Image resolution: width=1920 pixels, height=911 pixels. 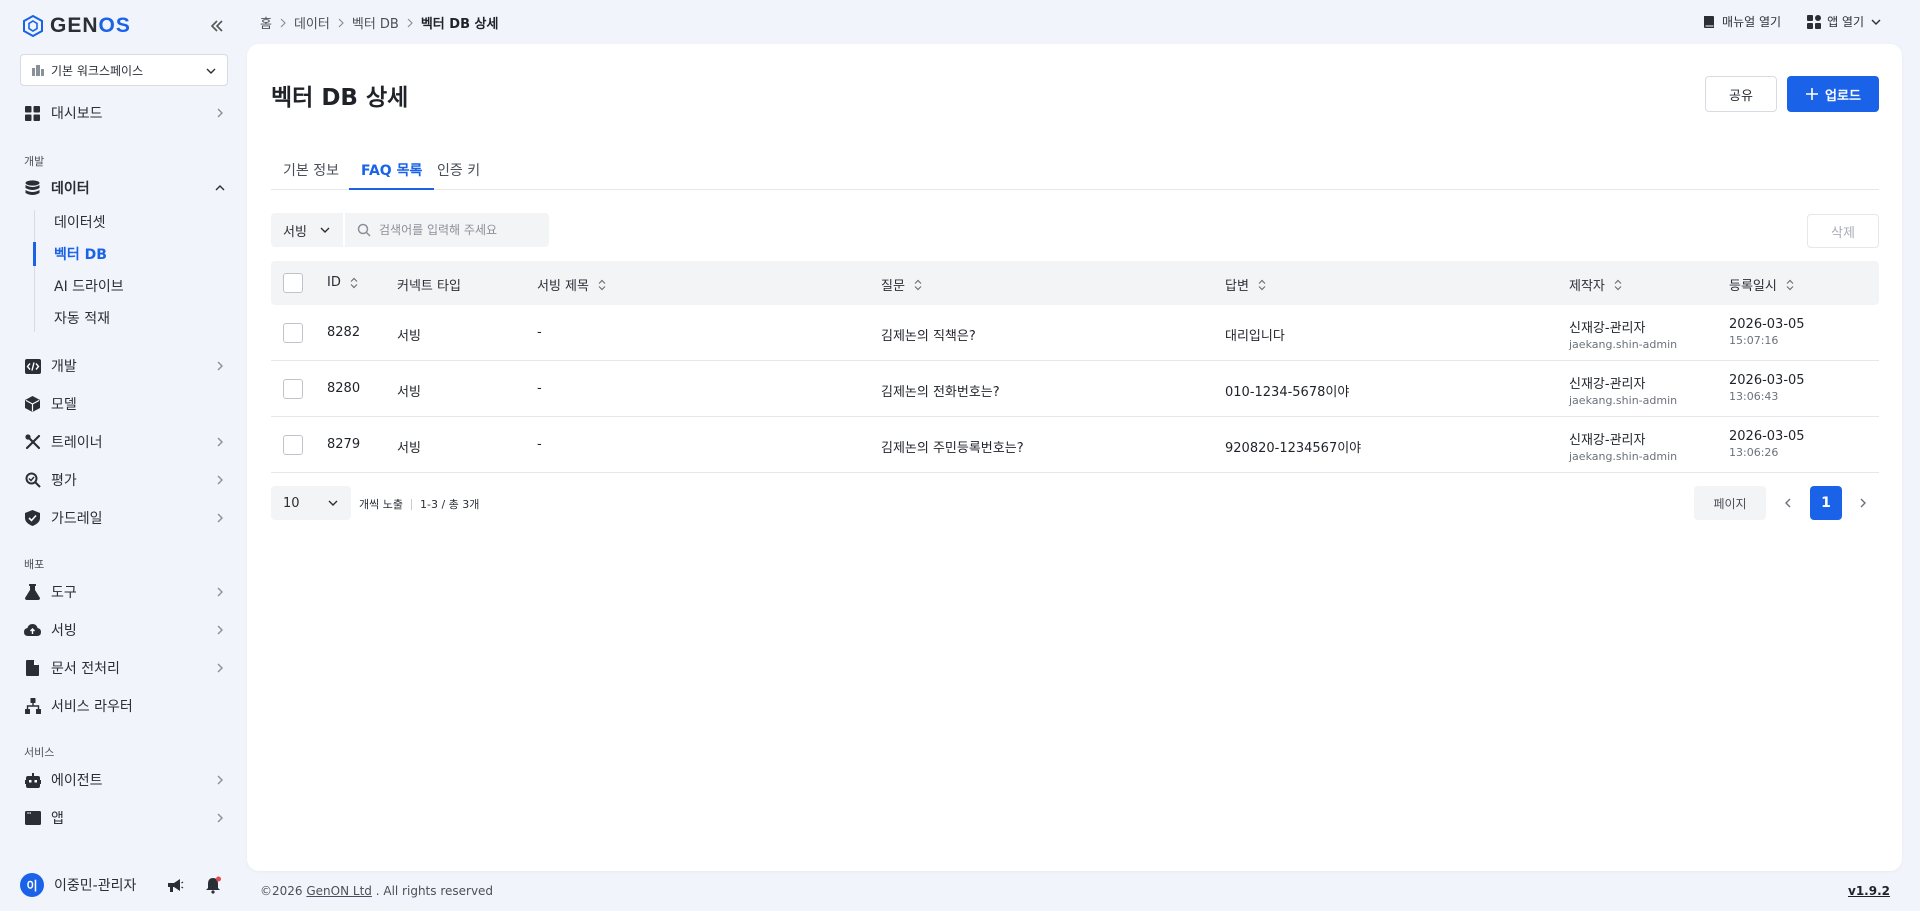 What do you see at coordinates (364, 230) in the screenshot?
I see `search-icon` at bounding box center [364, 230].